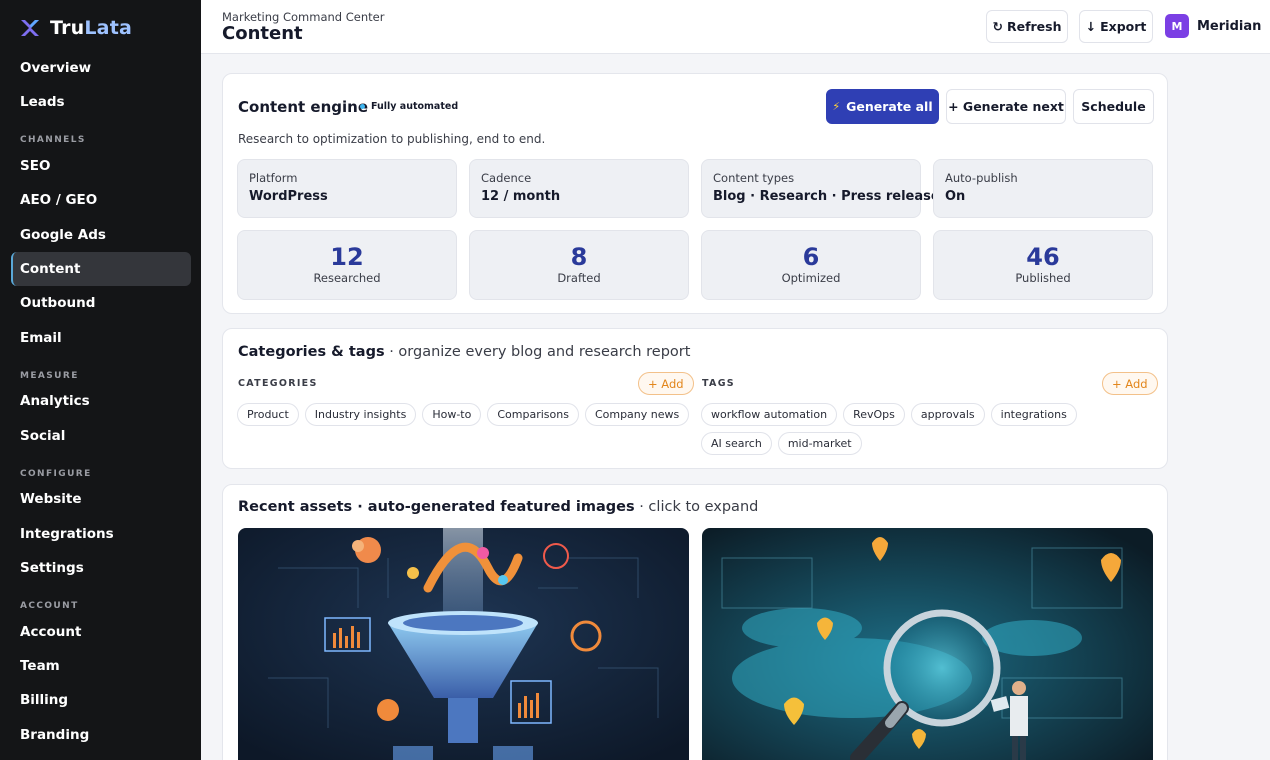  What do you see at coordinates (101, 102) in the screenshot?
I see `sidebar-item-leads: Leads` at bounding box center [101, 102].